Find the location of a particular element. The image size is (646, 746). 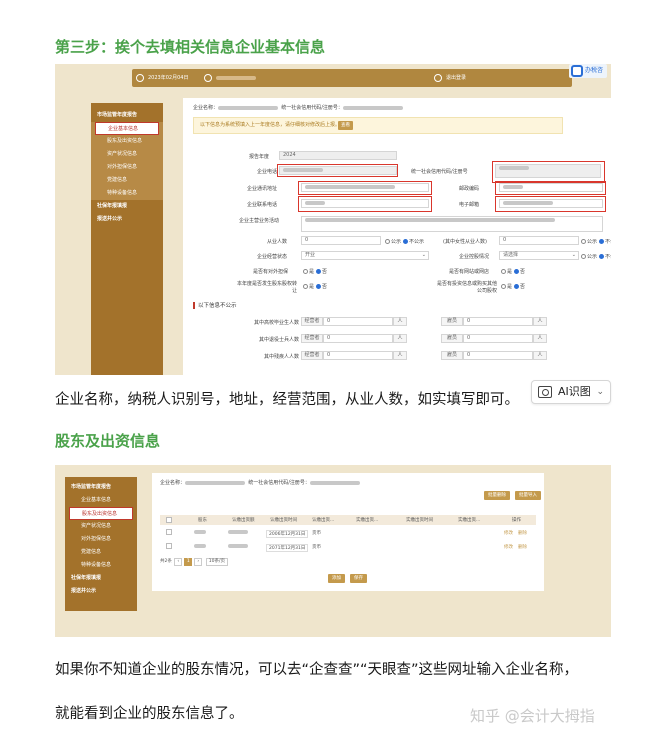

exit-link: 退出登录 is located at coordinates (449, 78).